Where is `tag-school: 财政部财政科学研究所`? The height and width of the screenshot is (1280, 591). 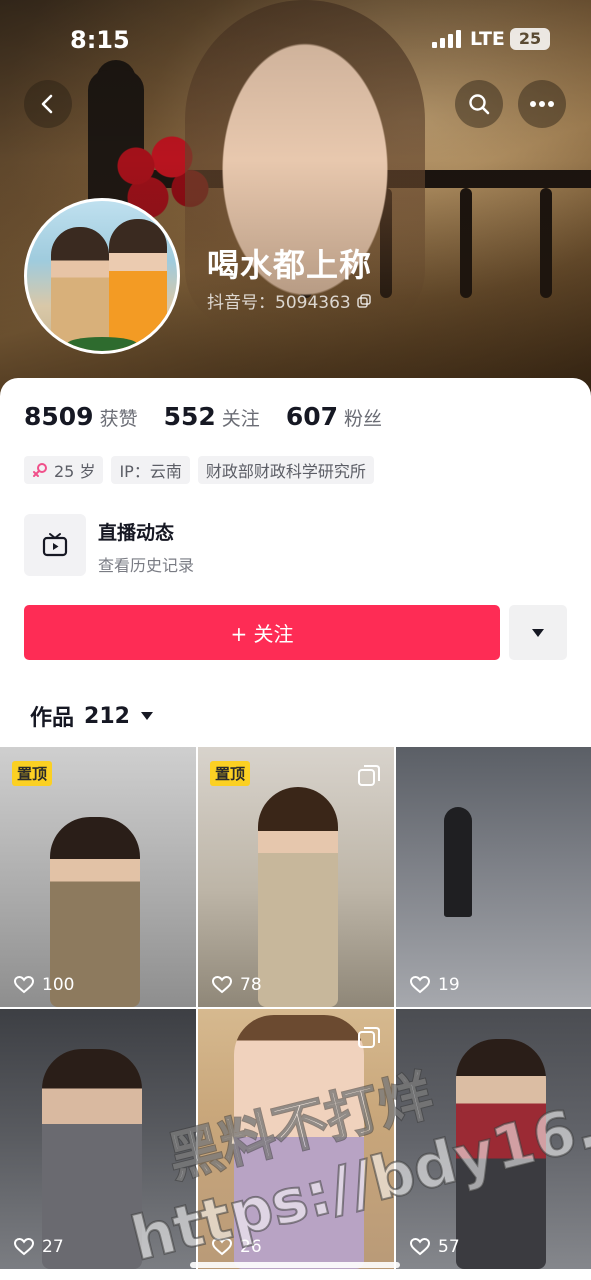
tag-school: 财政部财政科学研究所 is located at coordinates (285, 470).